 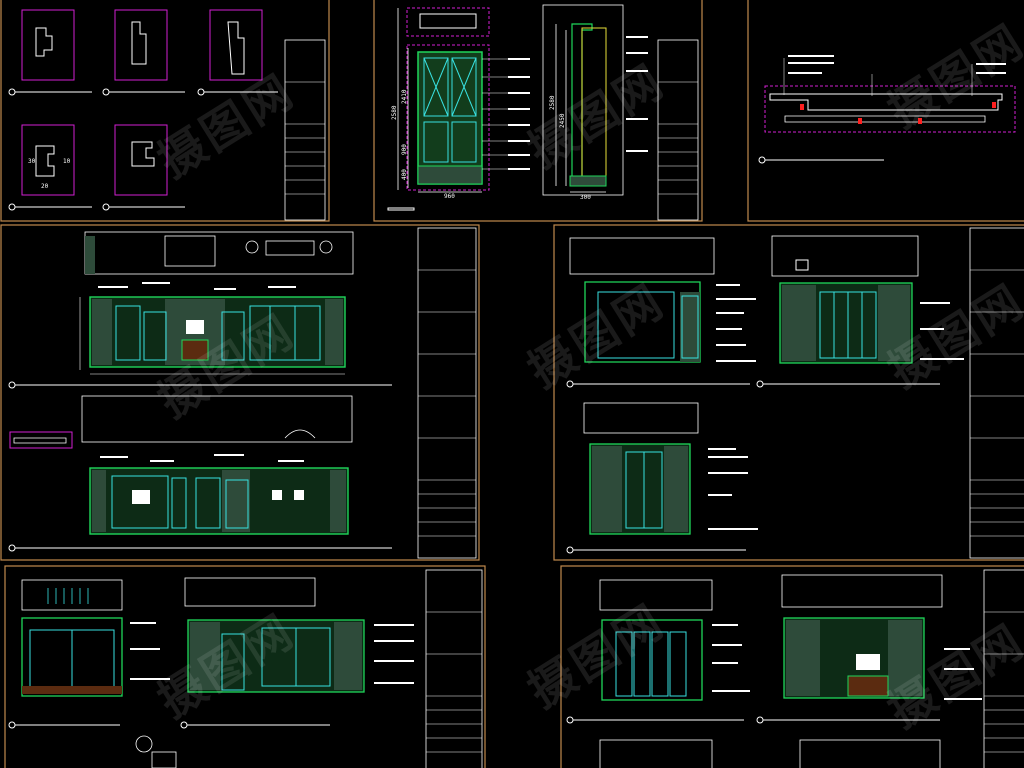 What do you see at coordinates (67, 161) in the screenshot?
I see `profile-dim-depth: 10` at bounding box center [67, 161].